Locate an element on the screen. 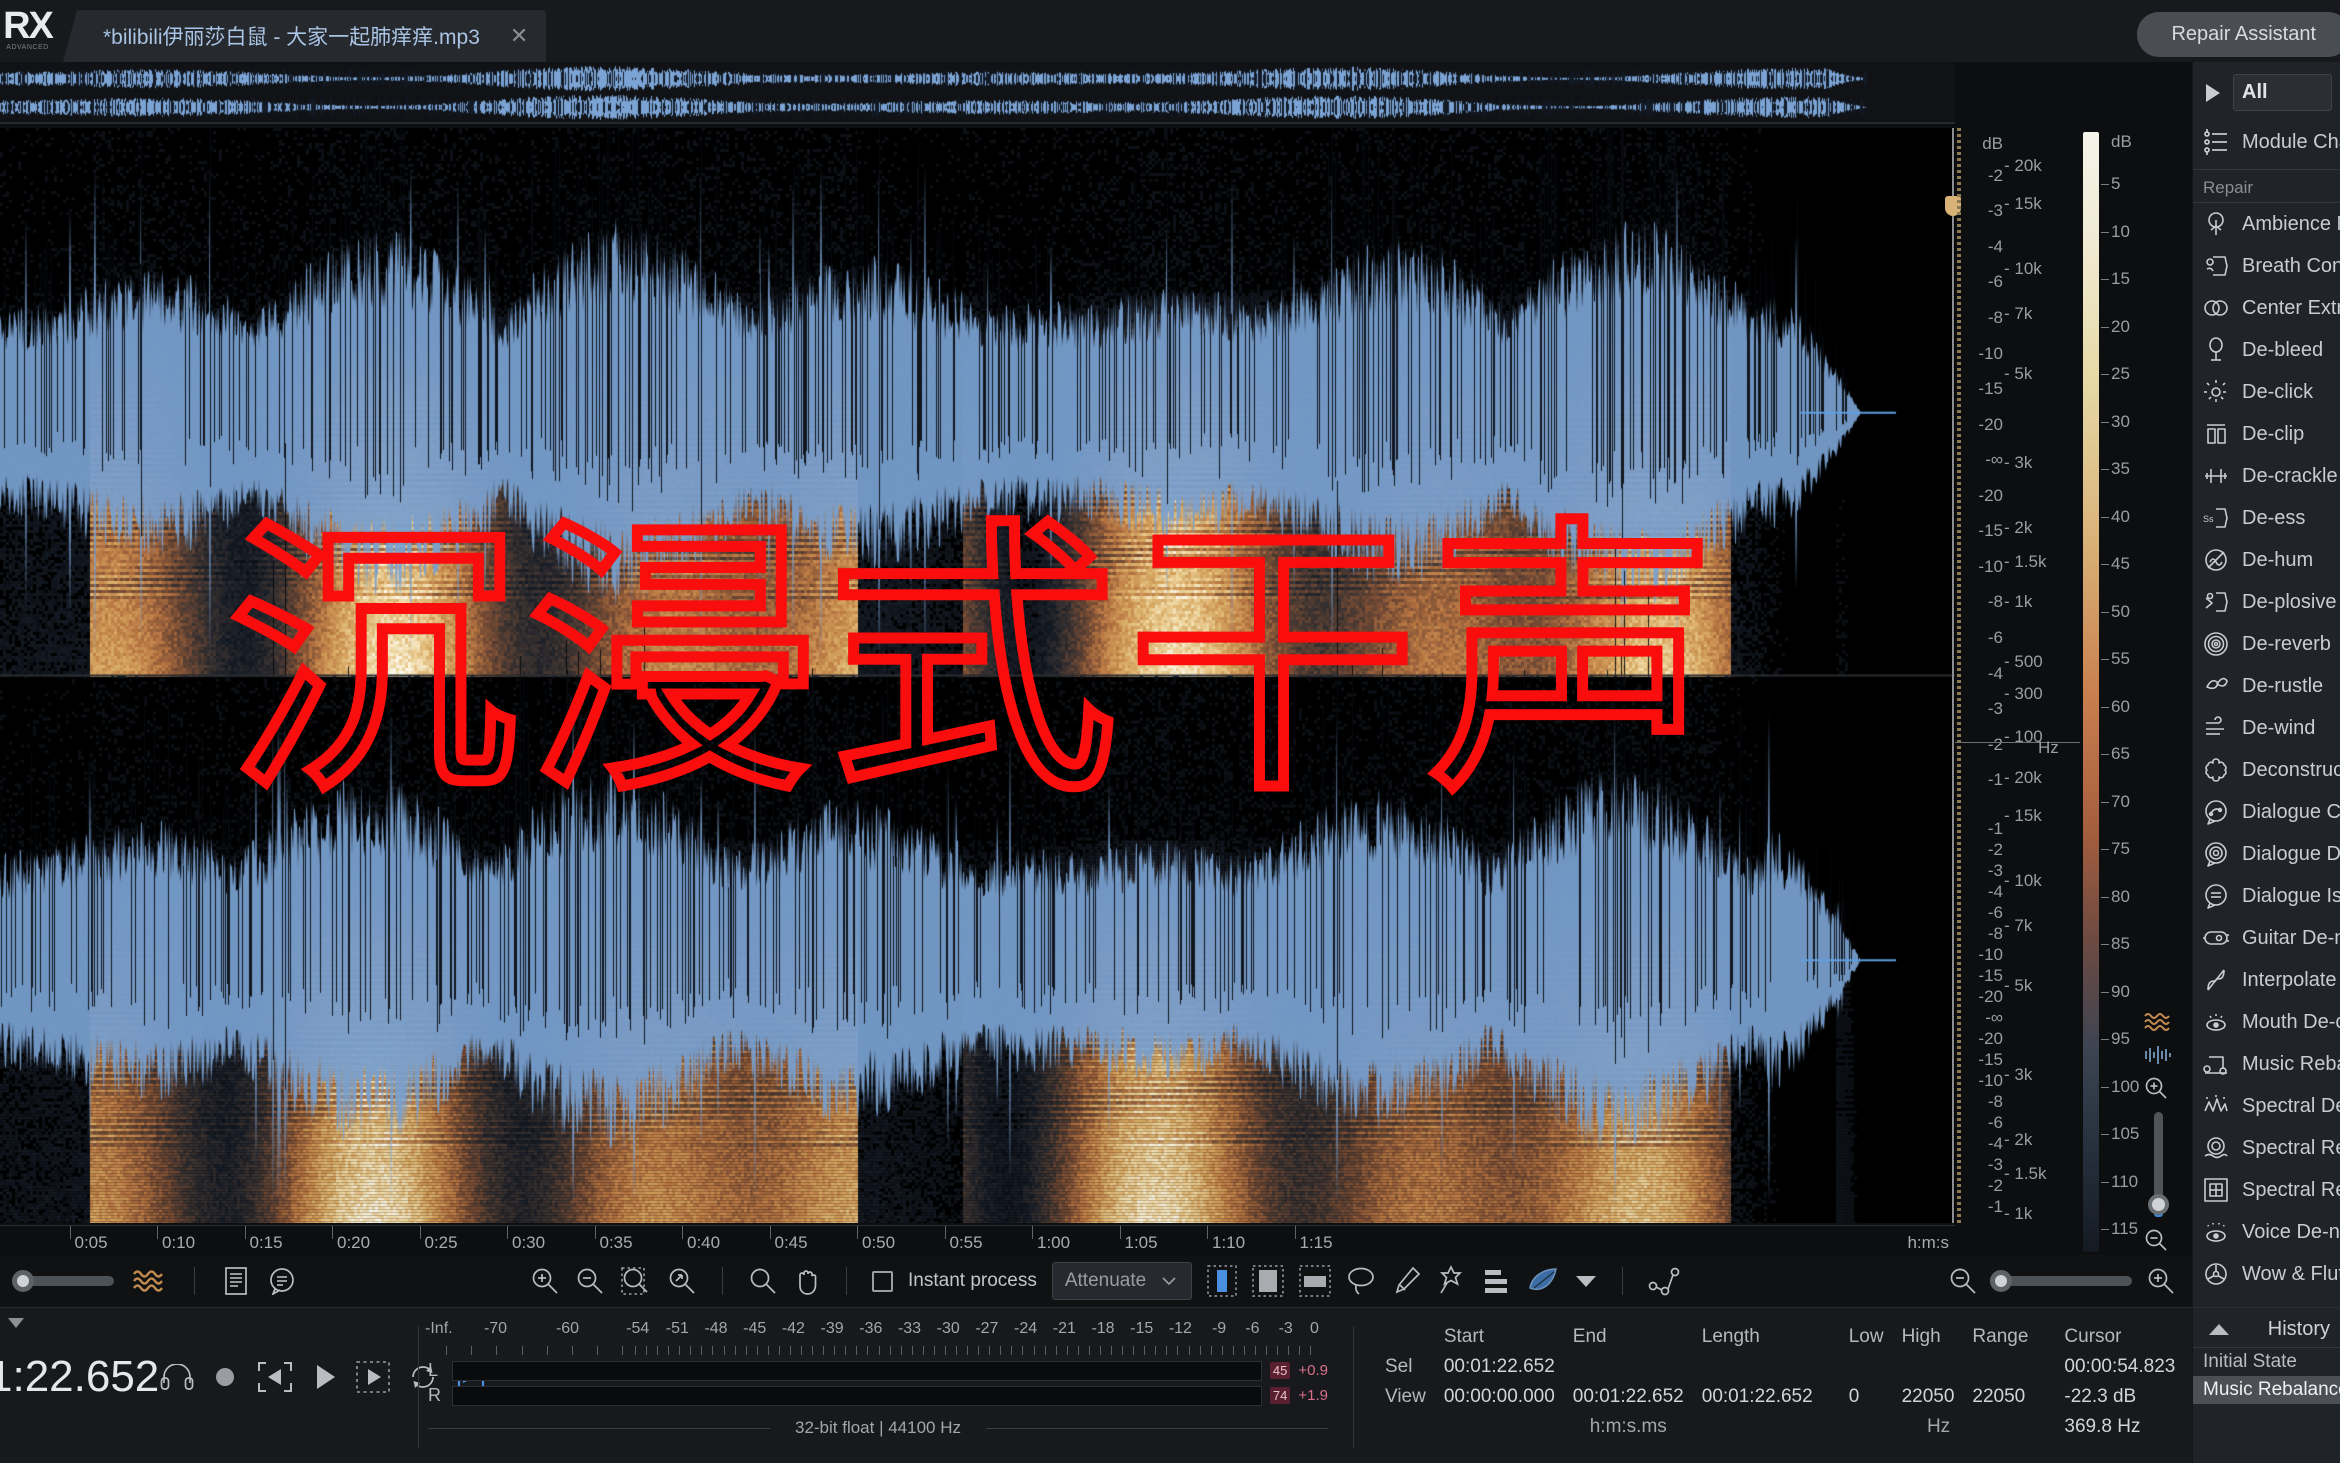 The image size is (2340, 1463). ruler-label: 0:55 is located at coordinates (966, 1242).